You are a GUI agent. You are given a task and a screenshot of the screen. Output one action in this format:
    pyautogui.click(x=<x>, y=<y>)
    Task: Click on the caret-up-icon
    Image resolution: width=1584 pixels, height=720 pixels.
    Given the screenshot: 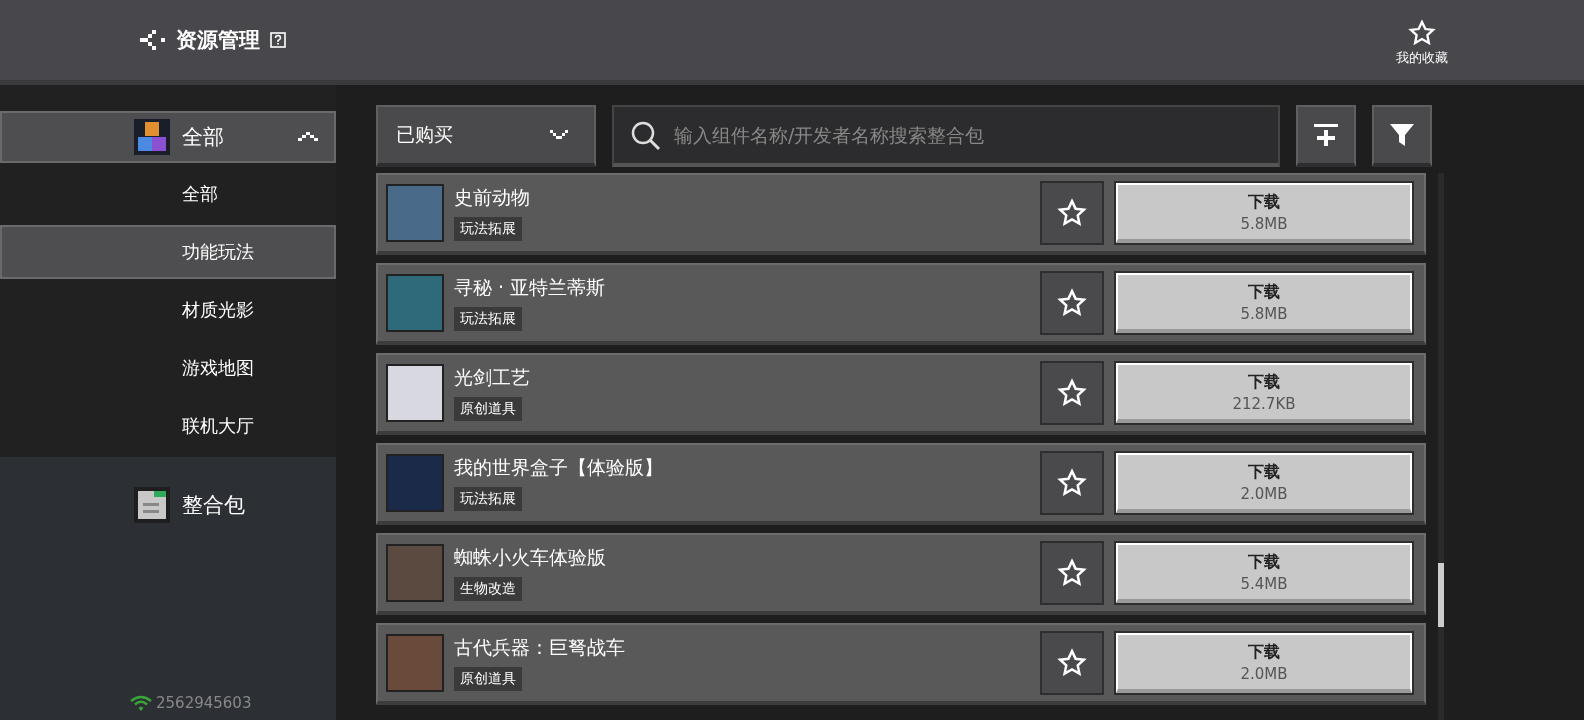 What is the action you would take?
    pyautogui.click(x=308, y=137)
    